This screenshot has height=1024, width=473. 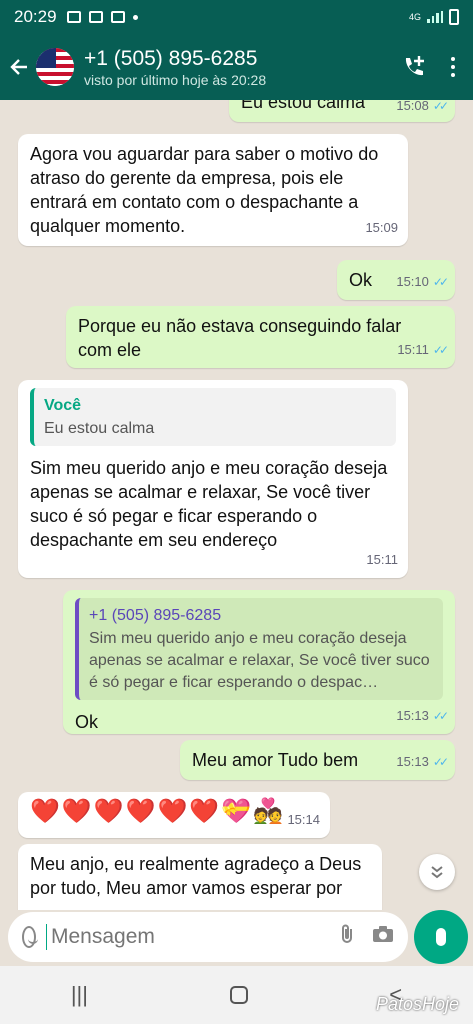 I want to click on text-caret, so click(x=46, y=937).